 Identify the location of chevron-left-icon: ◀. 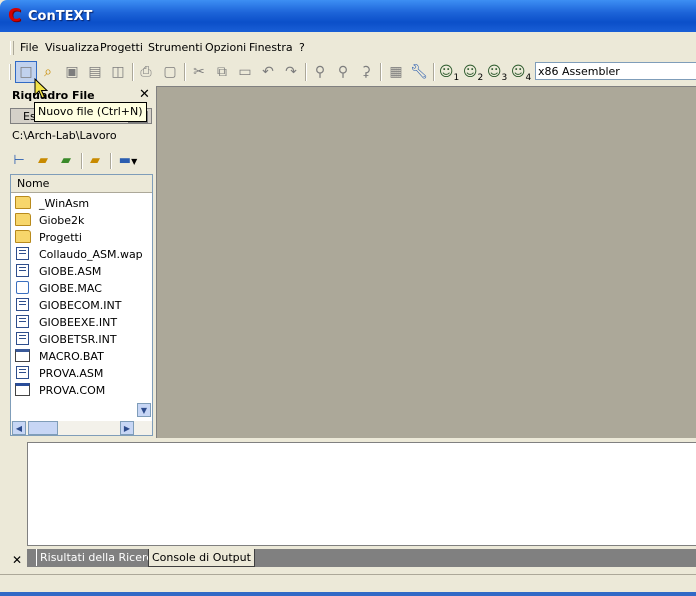
(19, 428).